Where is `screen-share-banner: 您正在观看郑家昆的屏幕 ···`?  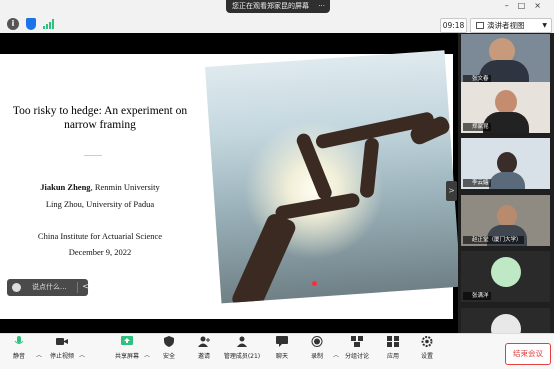
screen-share-banner: 您正在观看郑家昆的屏幕 ··· is located at coordinates (278, 6).